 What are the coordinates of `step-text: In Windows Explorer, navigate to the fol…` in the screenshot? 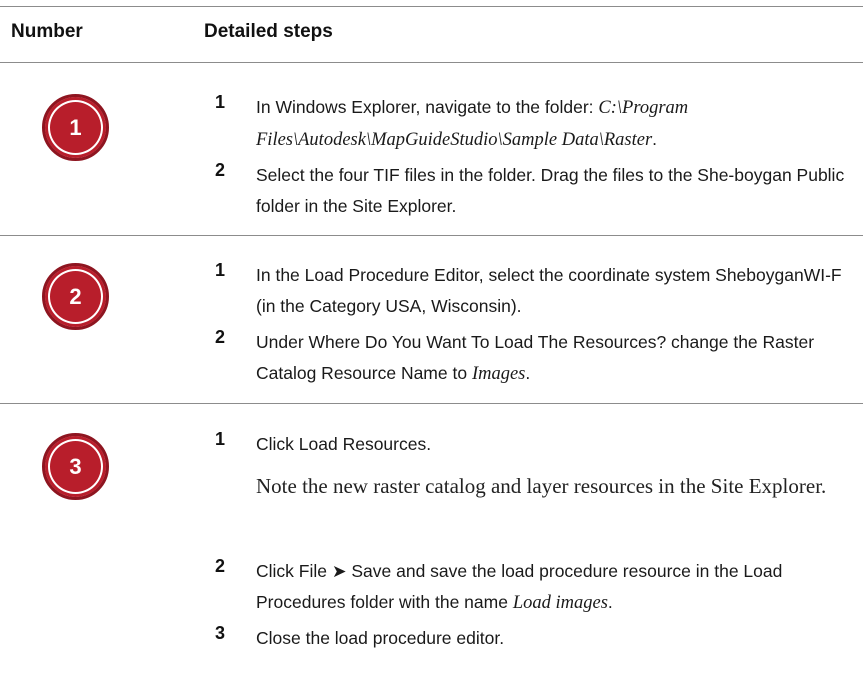 It's located at (472, 123).